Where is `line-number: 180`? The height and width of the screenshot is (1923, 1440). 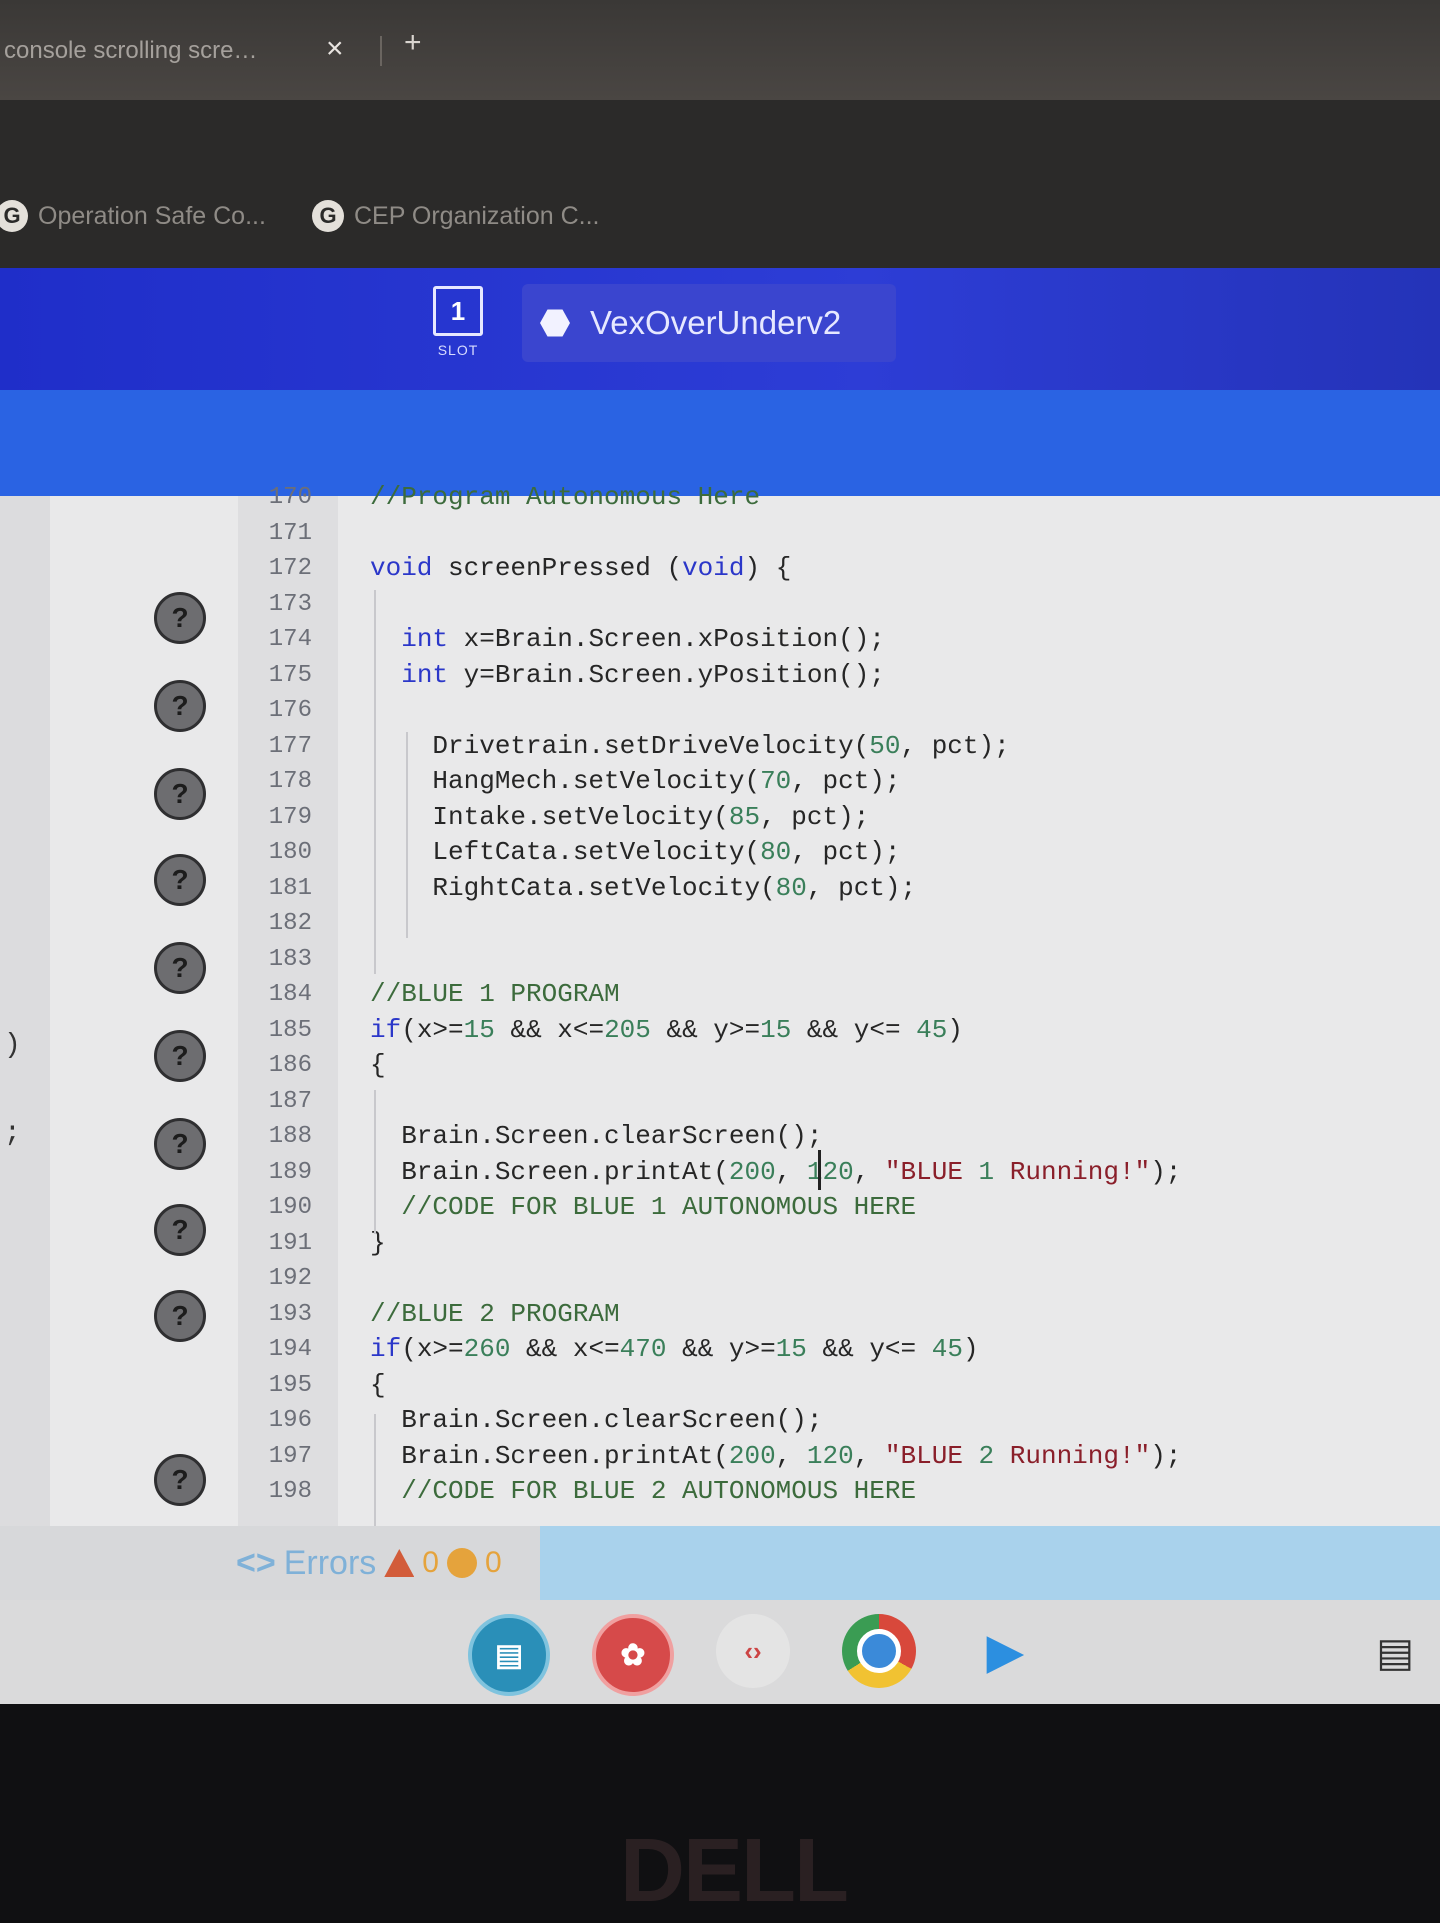
line-number: 180 is located at coordinates (290, 852).